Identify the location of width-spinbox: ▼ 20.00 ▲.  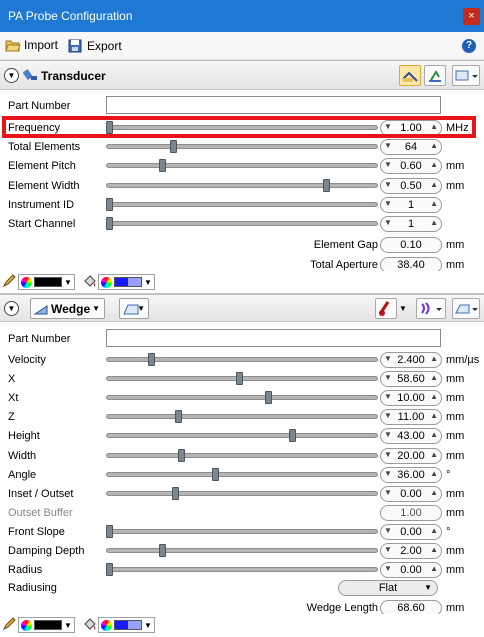
(411, 455).